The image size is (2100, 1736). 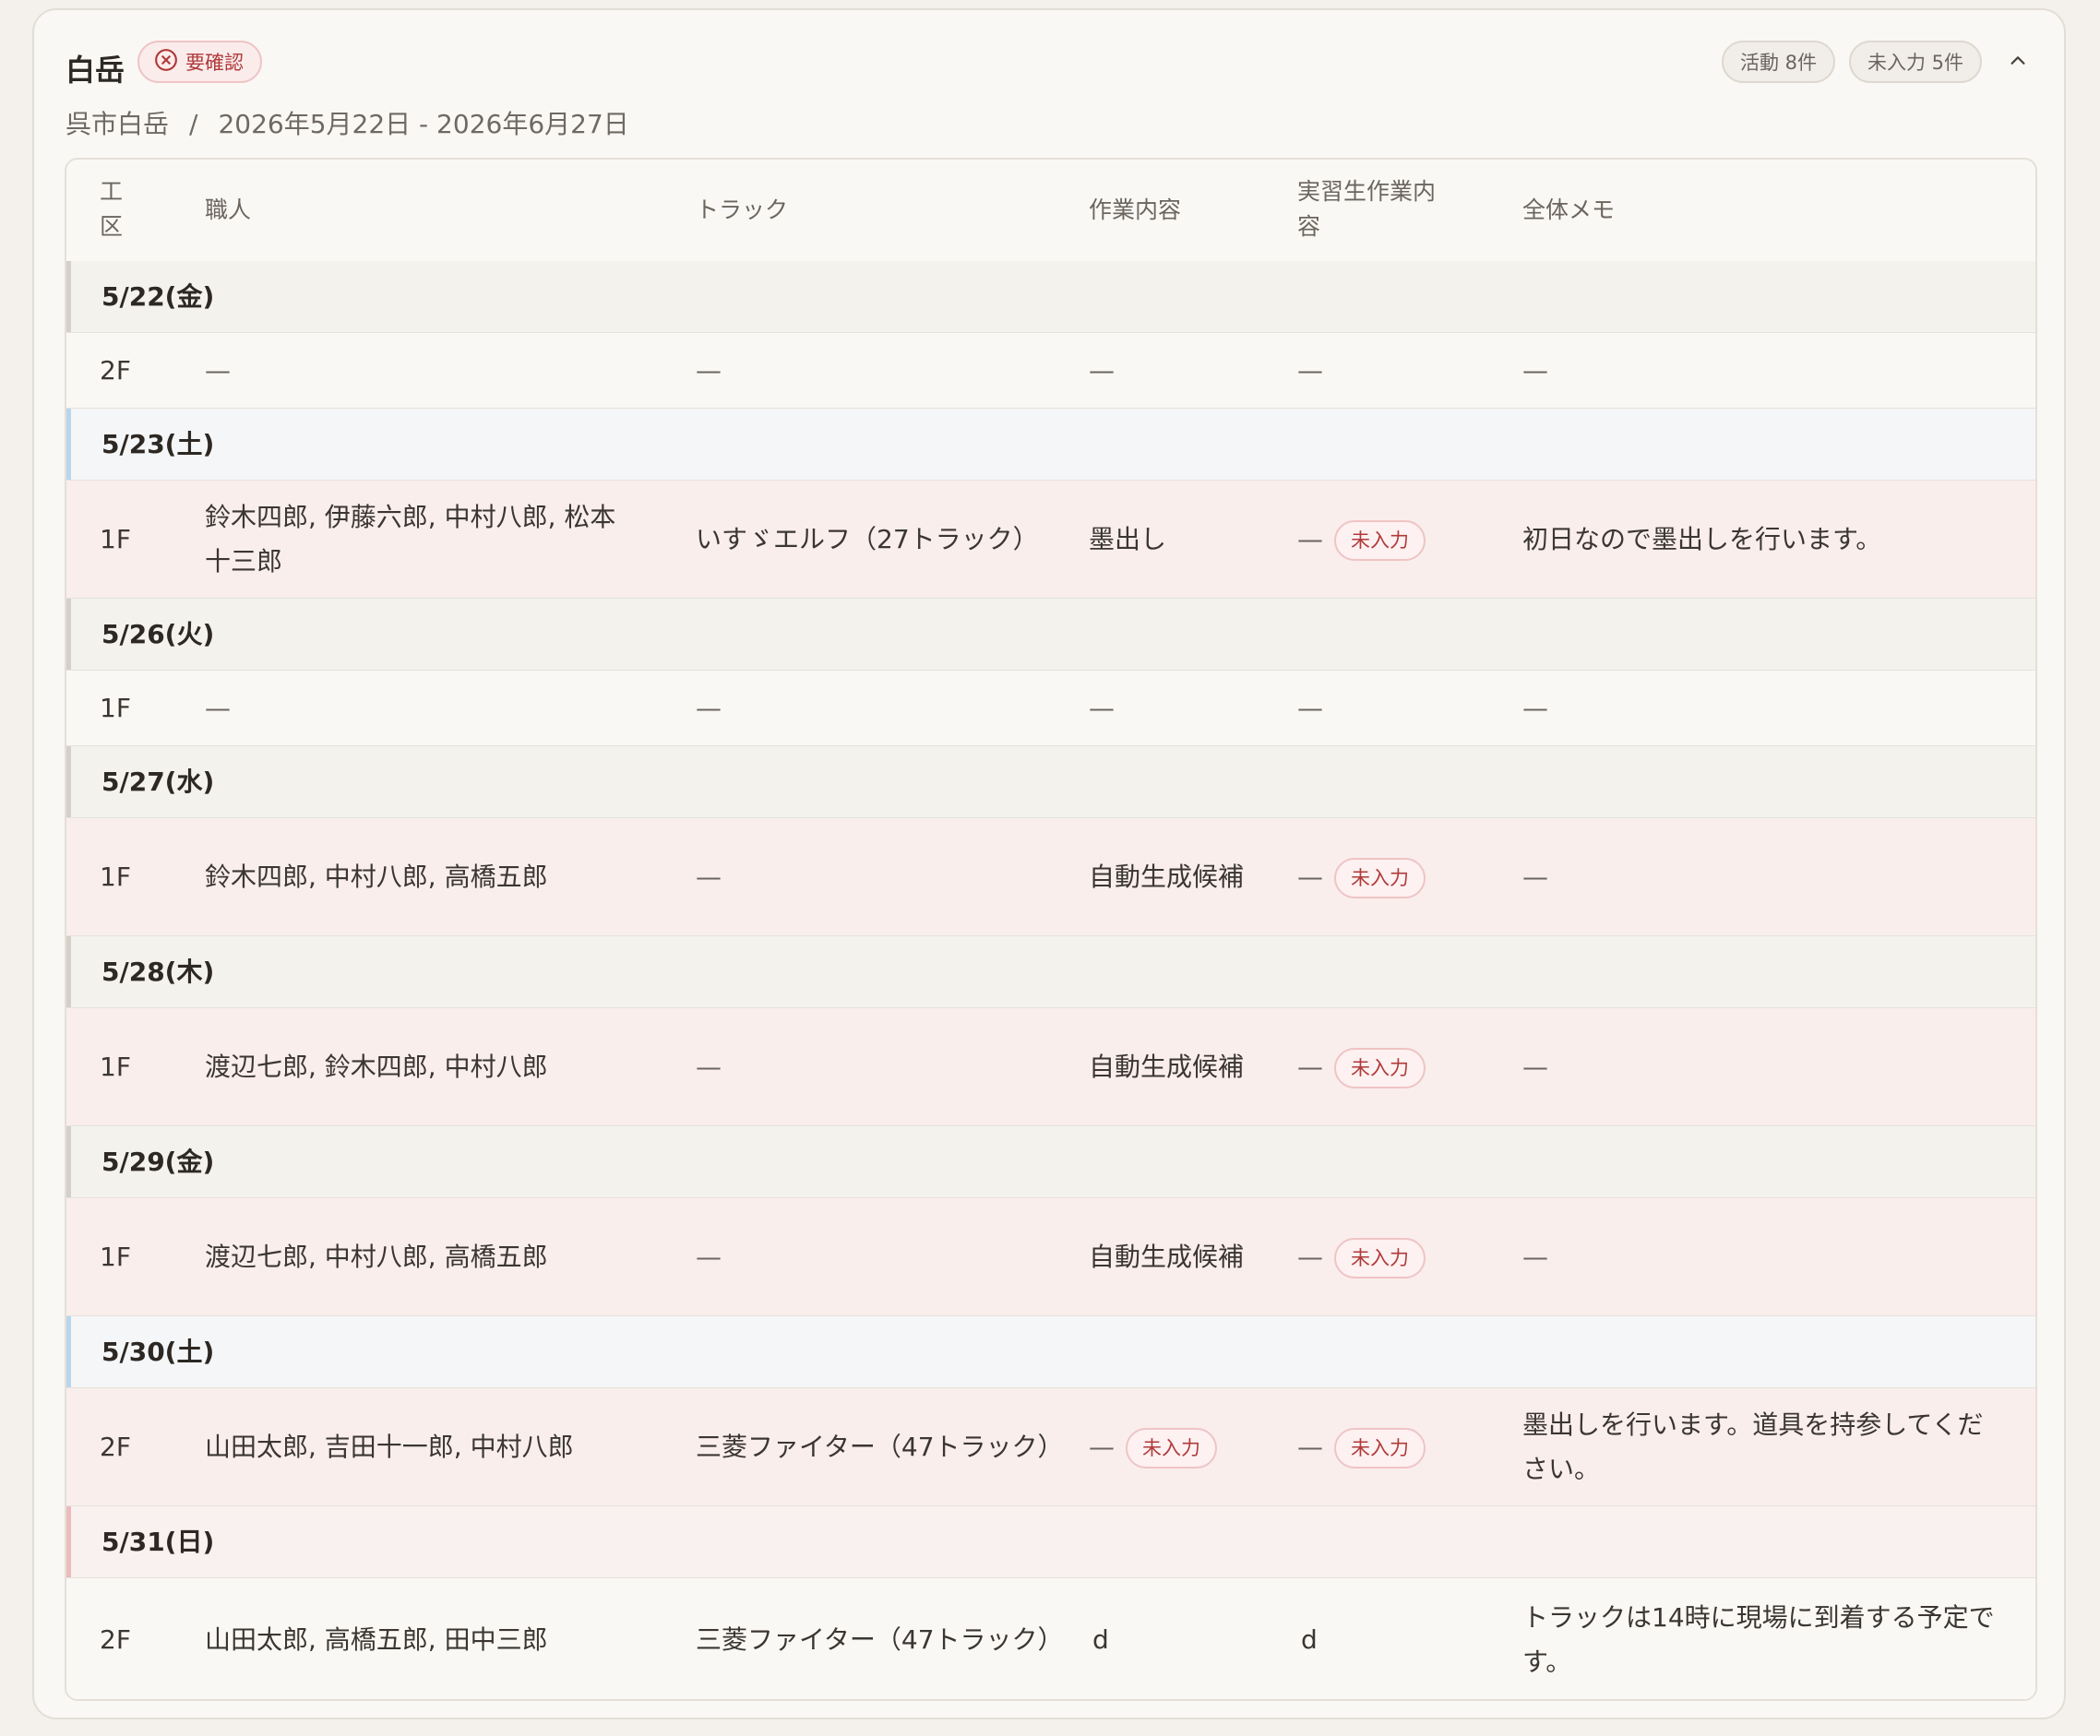 I want to click on header-work: 作業内容, so click(x=1135, y=209).